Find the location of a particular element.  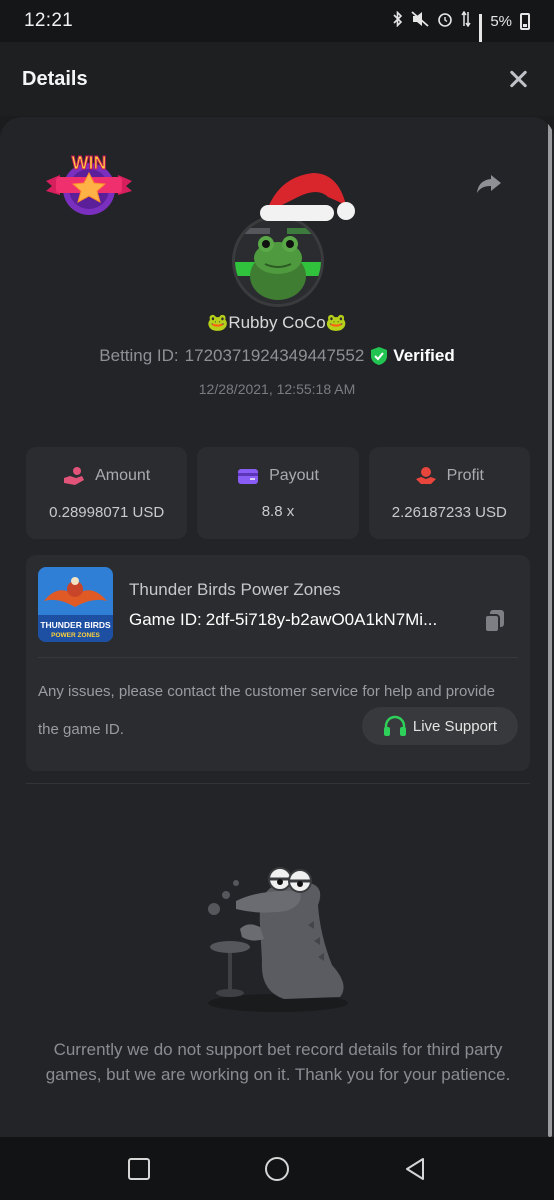

stat-profit: Profit 2.26187233 USD is located at coordinates (449, 493).